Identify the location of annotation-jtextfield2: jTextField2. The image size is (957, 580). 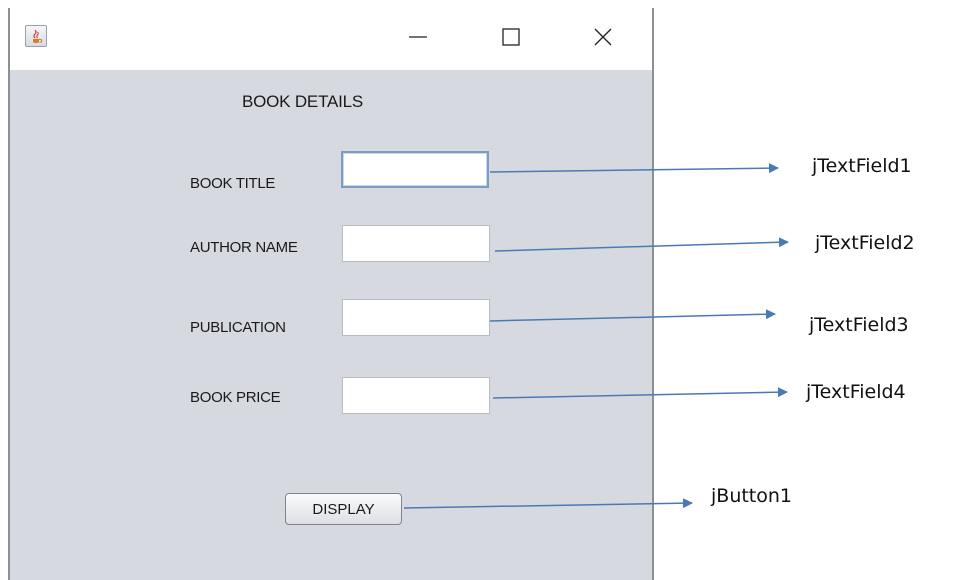
(865, 243).